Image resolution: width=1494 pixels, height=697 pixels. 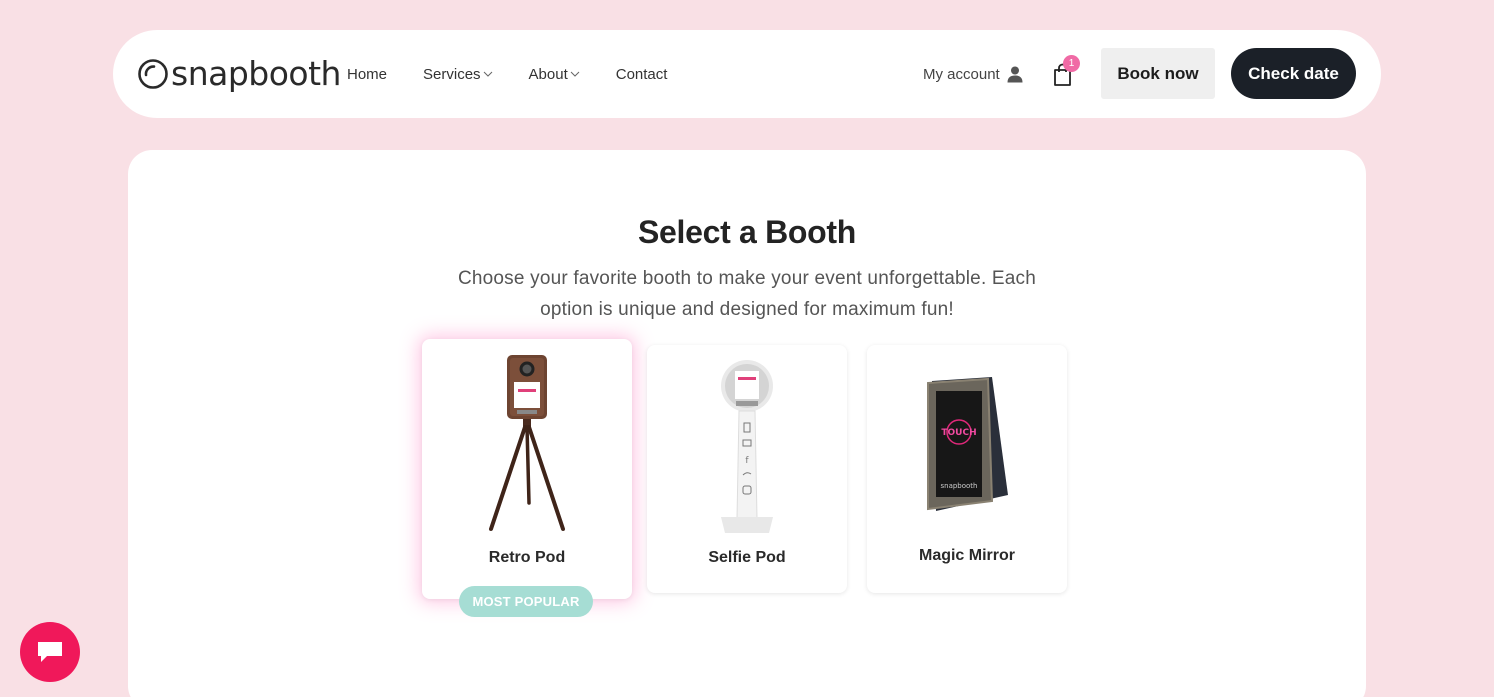 I want to click on chat-icon, so click(x=50, y=652).